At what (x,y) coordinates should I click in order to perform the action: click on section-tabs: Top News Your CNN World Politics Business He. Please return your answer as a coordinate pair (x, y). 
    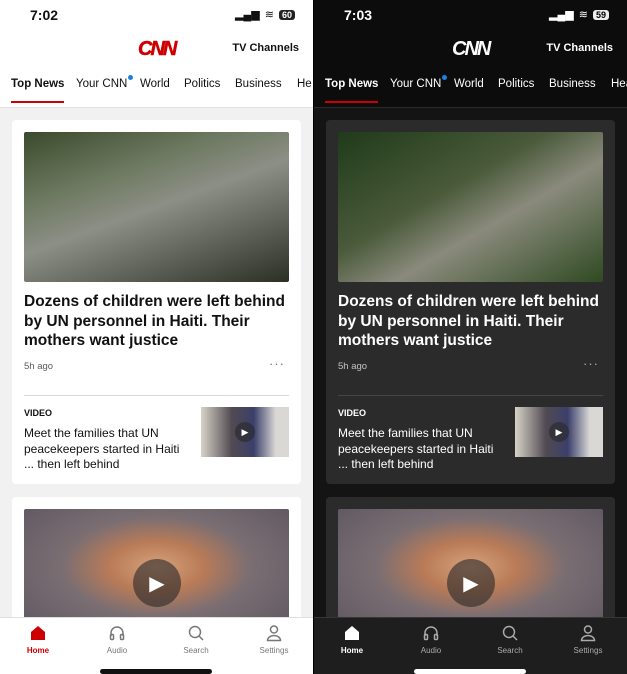
    Looking at the image, I should click on (156, 89).